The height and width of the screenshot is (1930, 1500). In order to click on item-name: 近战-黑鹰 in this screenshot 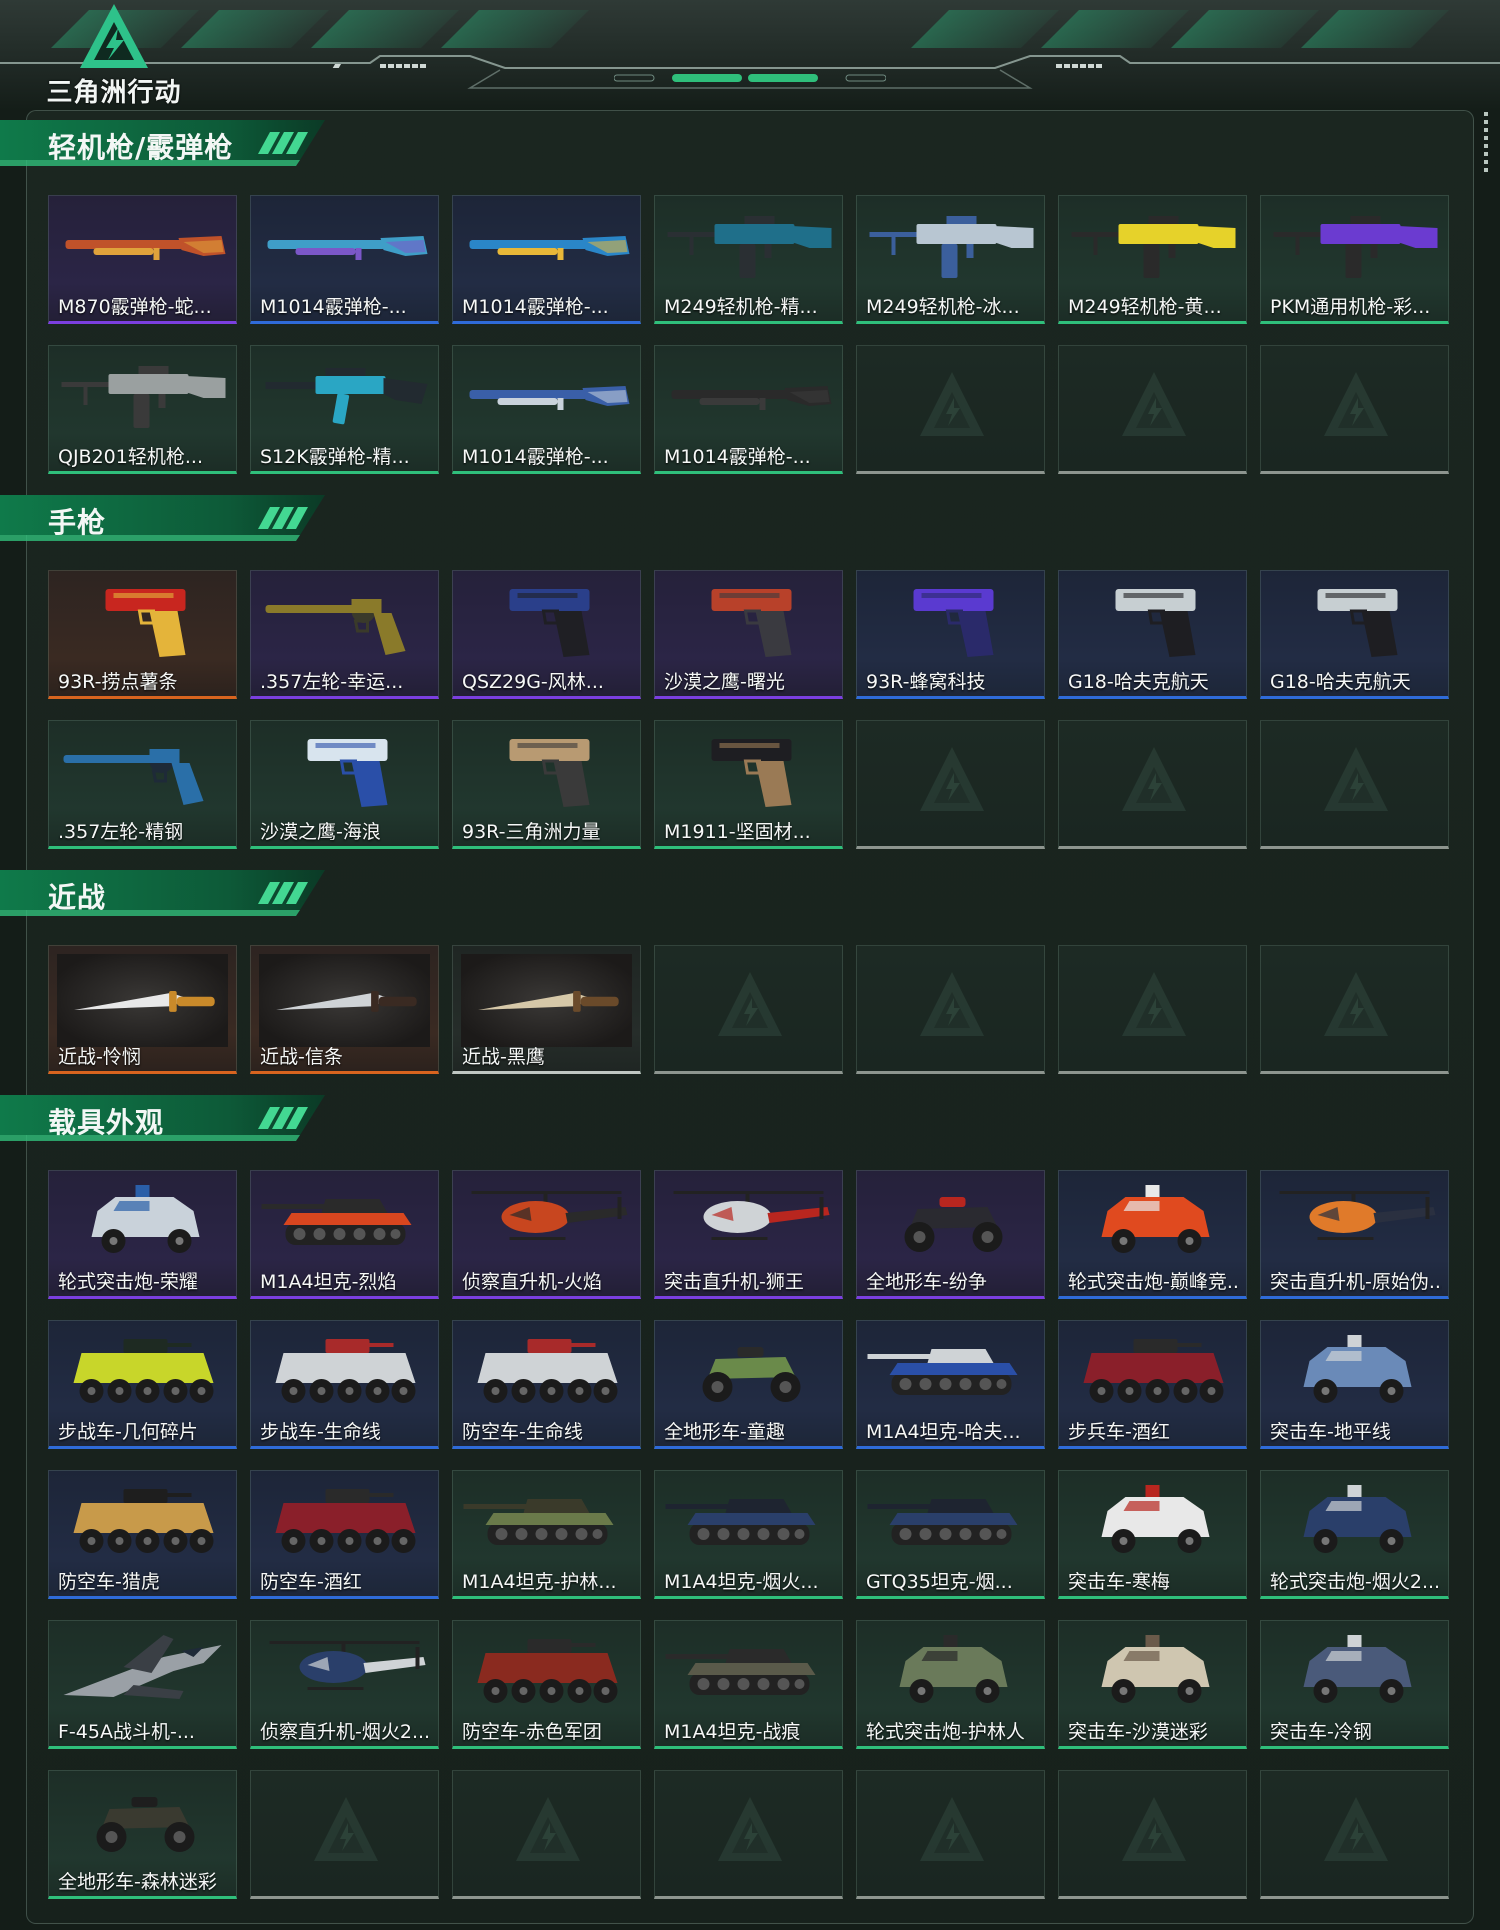, I will do `click(503, 1057)`.